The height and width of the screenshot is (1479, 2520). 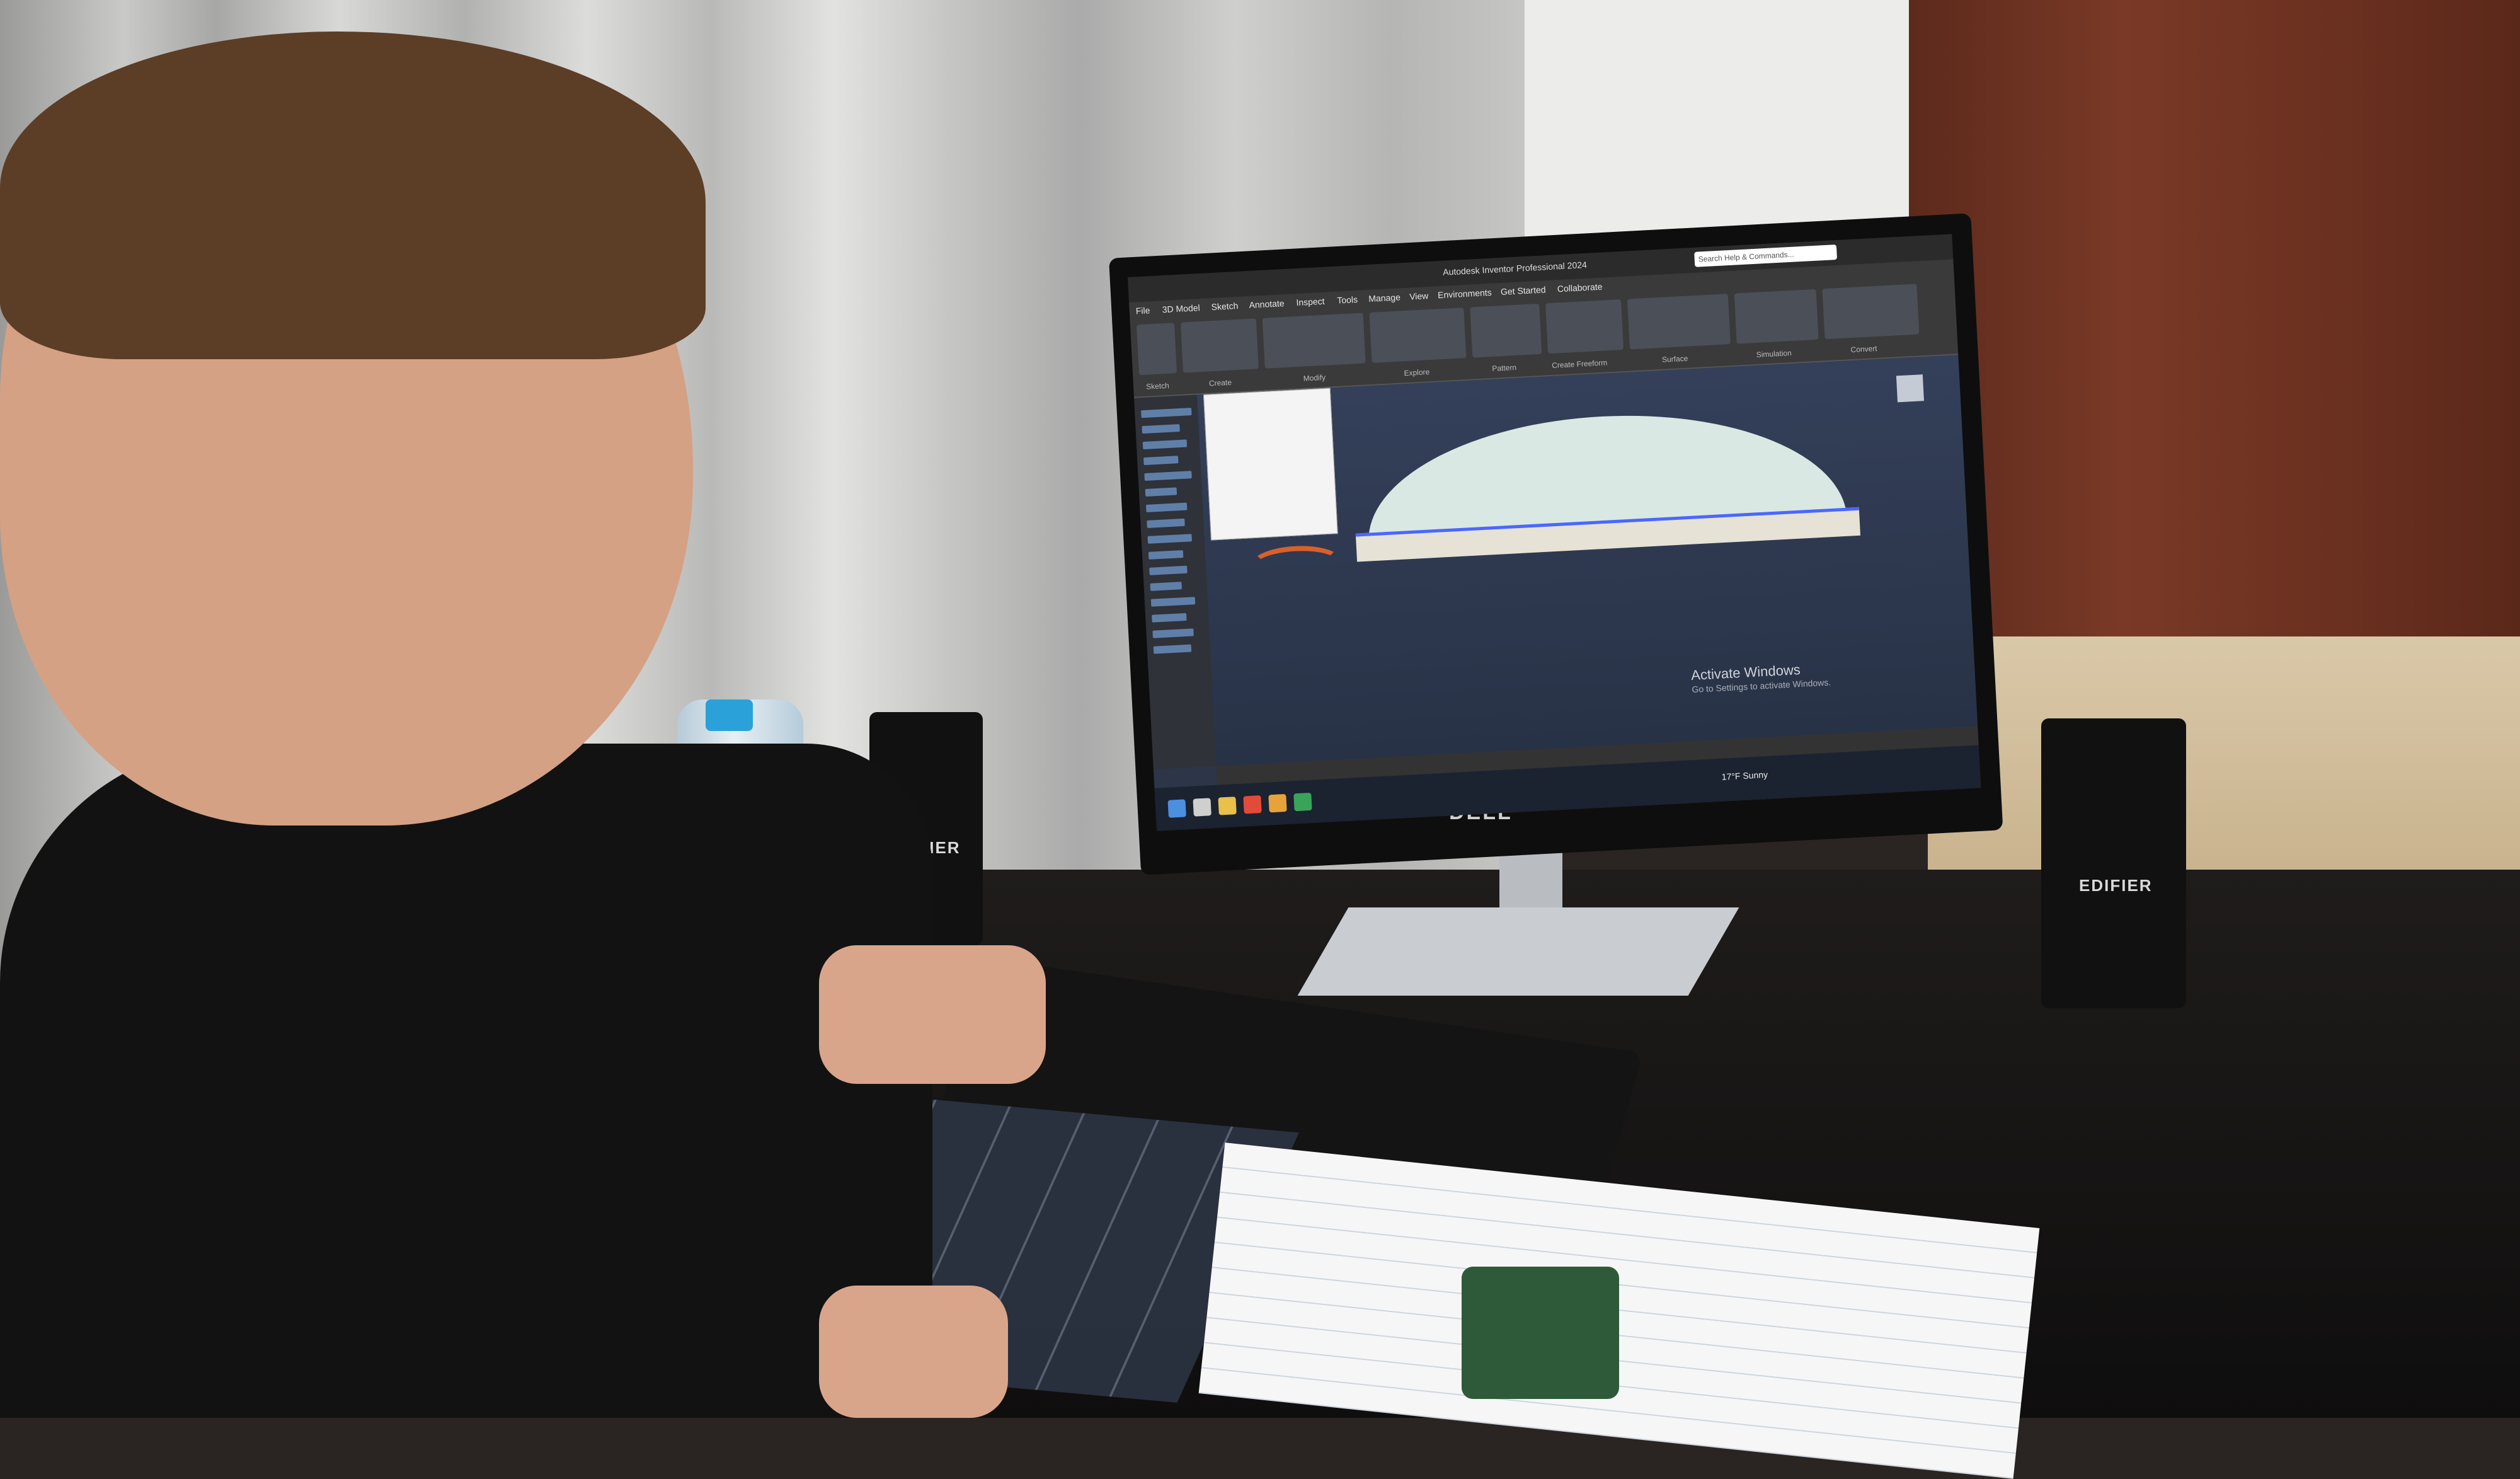 What do you see at coordinates (1417, 372) in the screenshot?
I see `group-label: Explore` at bounding box center [1417, 372].